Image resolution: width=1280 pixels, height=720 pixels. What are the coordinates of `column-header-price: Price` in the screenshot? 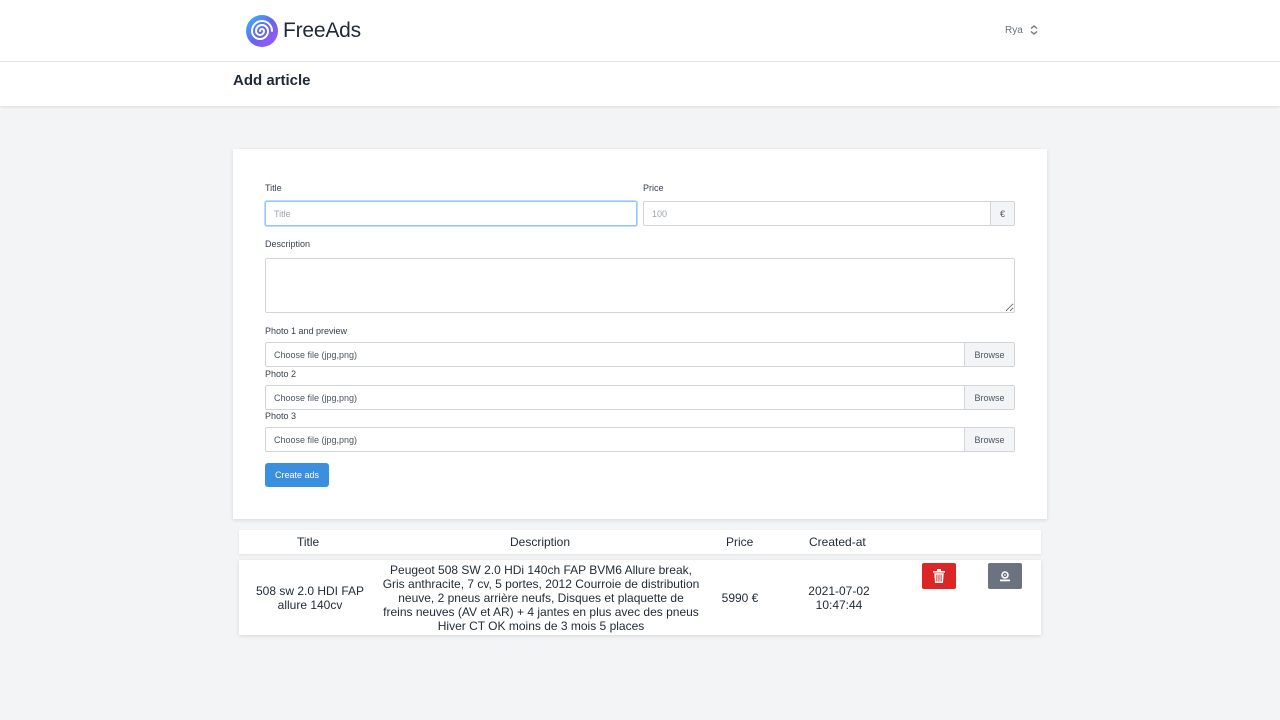 It's located at (740, 542).